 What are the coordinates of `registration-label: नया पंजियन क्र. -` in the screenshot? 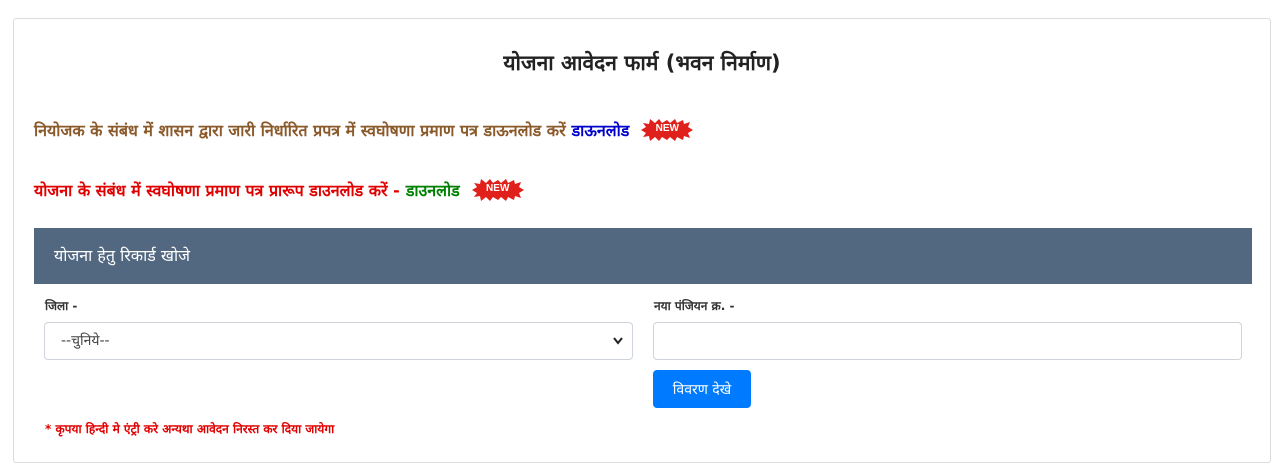 It's located at (694, 306).